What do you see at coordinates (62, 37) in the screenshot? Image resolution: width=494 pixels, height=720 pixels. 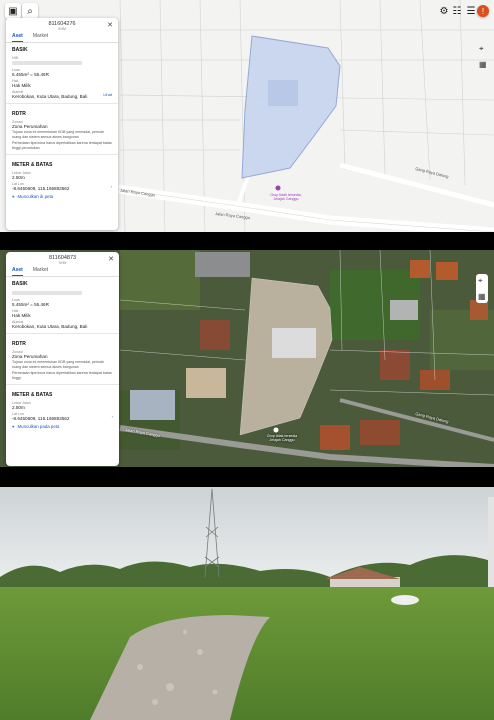 I see `panel-tabs: Aset Market` at bounding box center [62, 37].